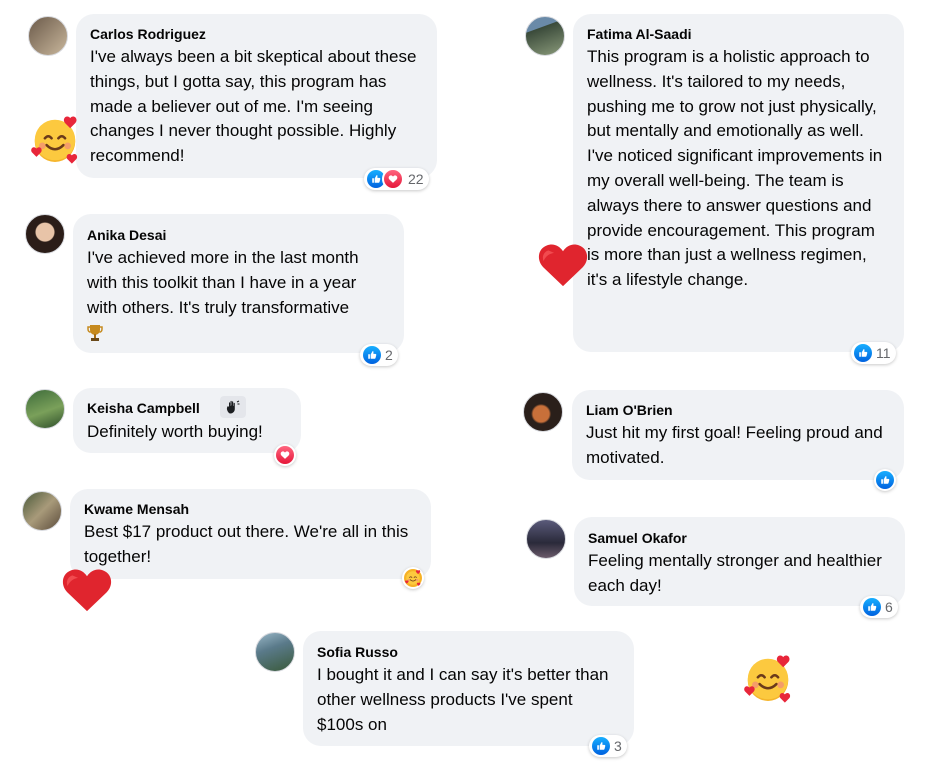 The width and height of the screenshot is (948, 771). What do you see at coordinates (187, 420) in the screenshot?
I see `comment-bubble: Keisha Campbell Definitely worth buying!` at bounding box center [187, 420].